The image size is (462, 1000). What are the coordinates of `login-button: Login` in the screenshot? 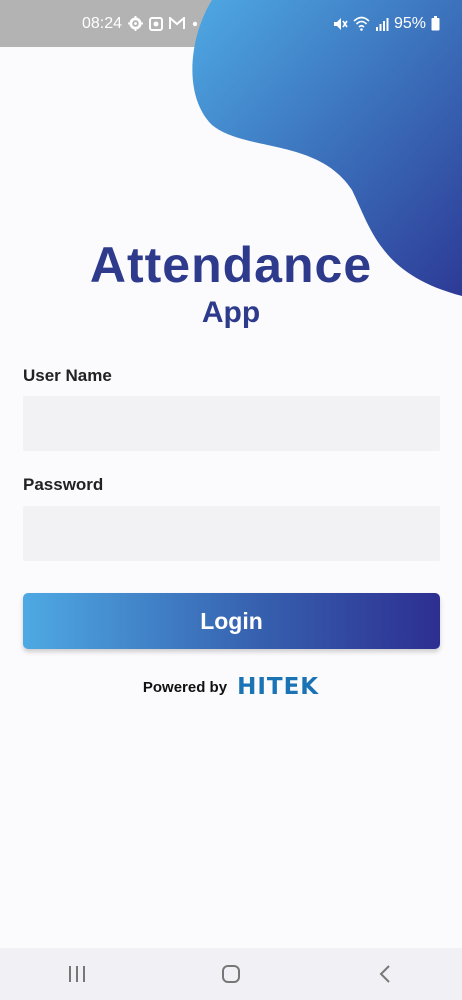 It's located at (231, 621).